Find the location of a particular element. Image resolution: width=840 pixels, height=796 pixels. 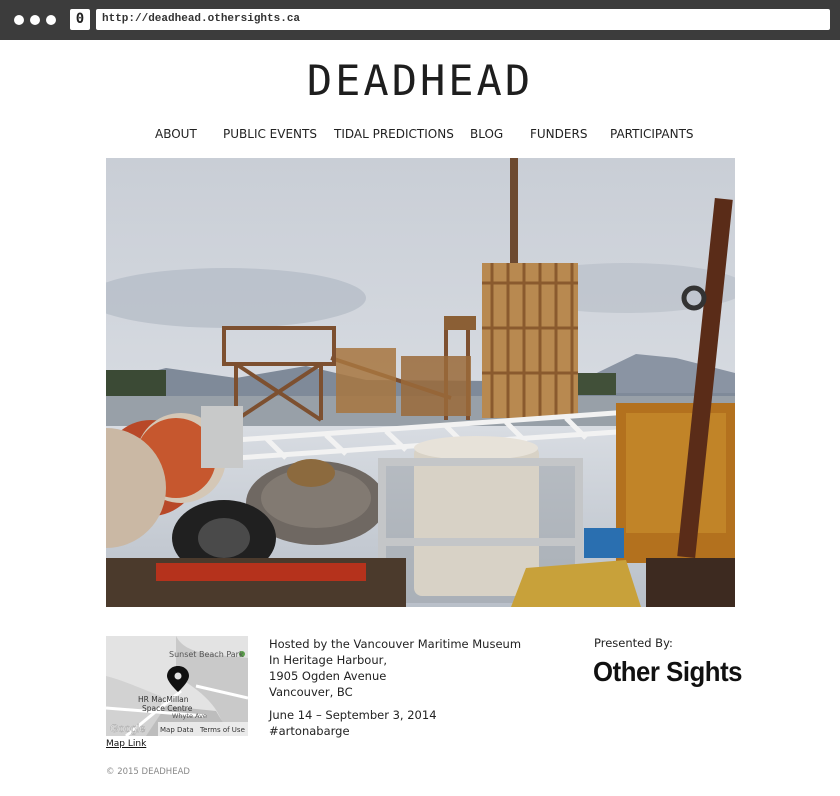

info-city: Vancouver, BC is located at coordinates (311, 692).